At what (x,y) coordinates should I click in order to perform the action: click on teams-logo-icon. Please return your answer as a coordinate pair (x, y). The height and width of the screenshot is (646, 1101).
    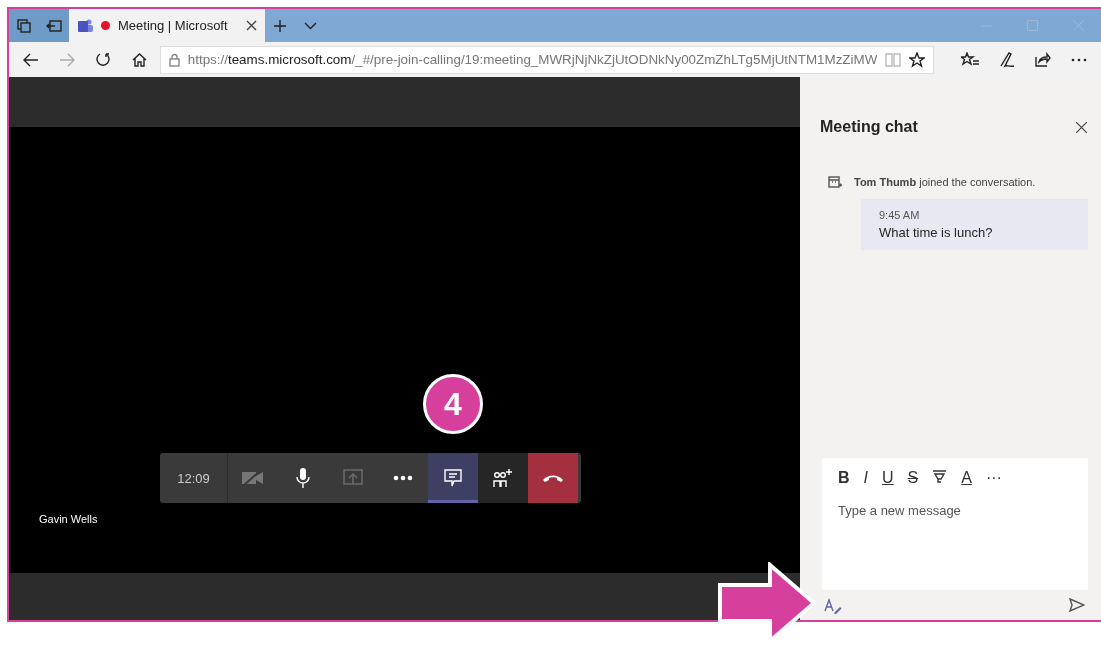
    Looking at the image, I should click on (85, 25).